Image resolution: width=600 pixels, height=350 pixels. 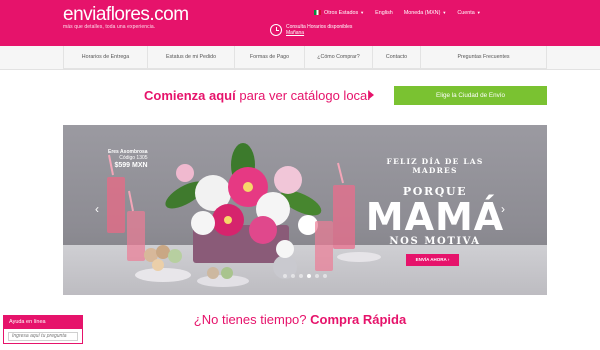 I want to click on catalog-rest: para ver catálogo local, so click(x=303, y=95).